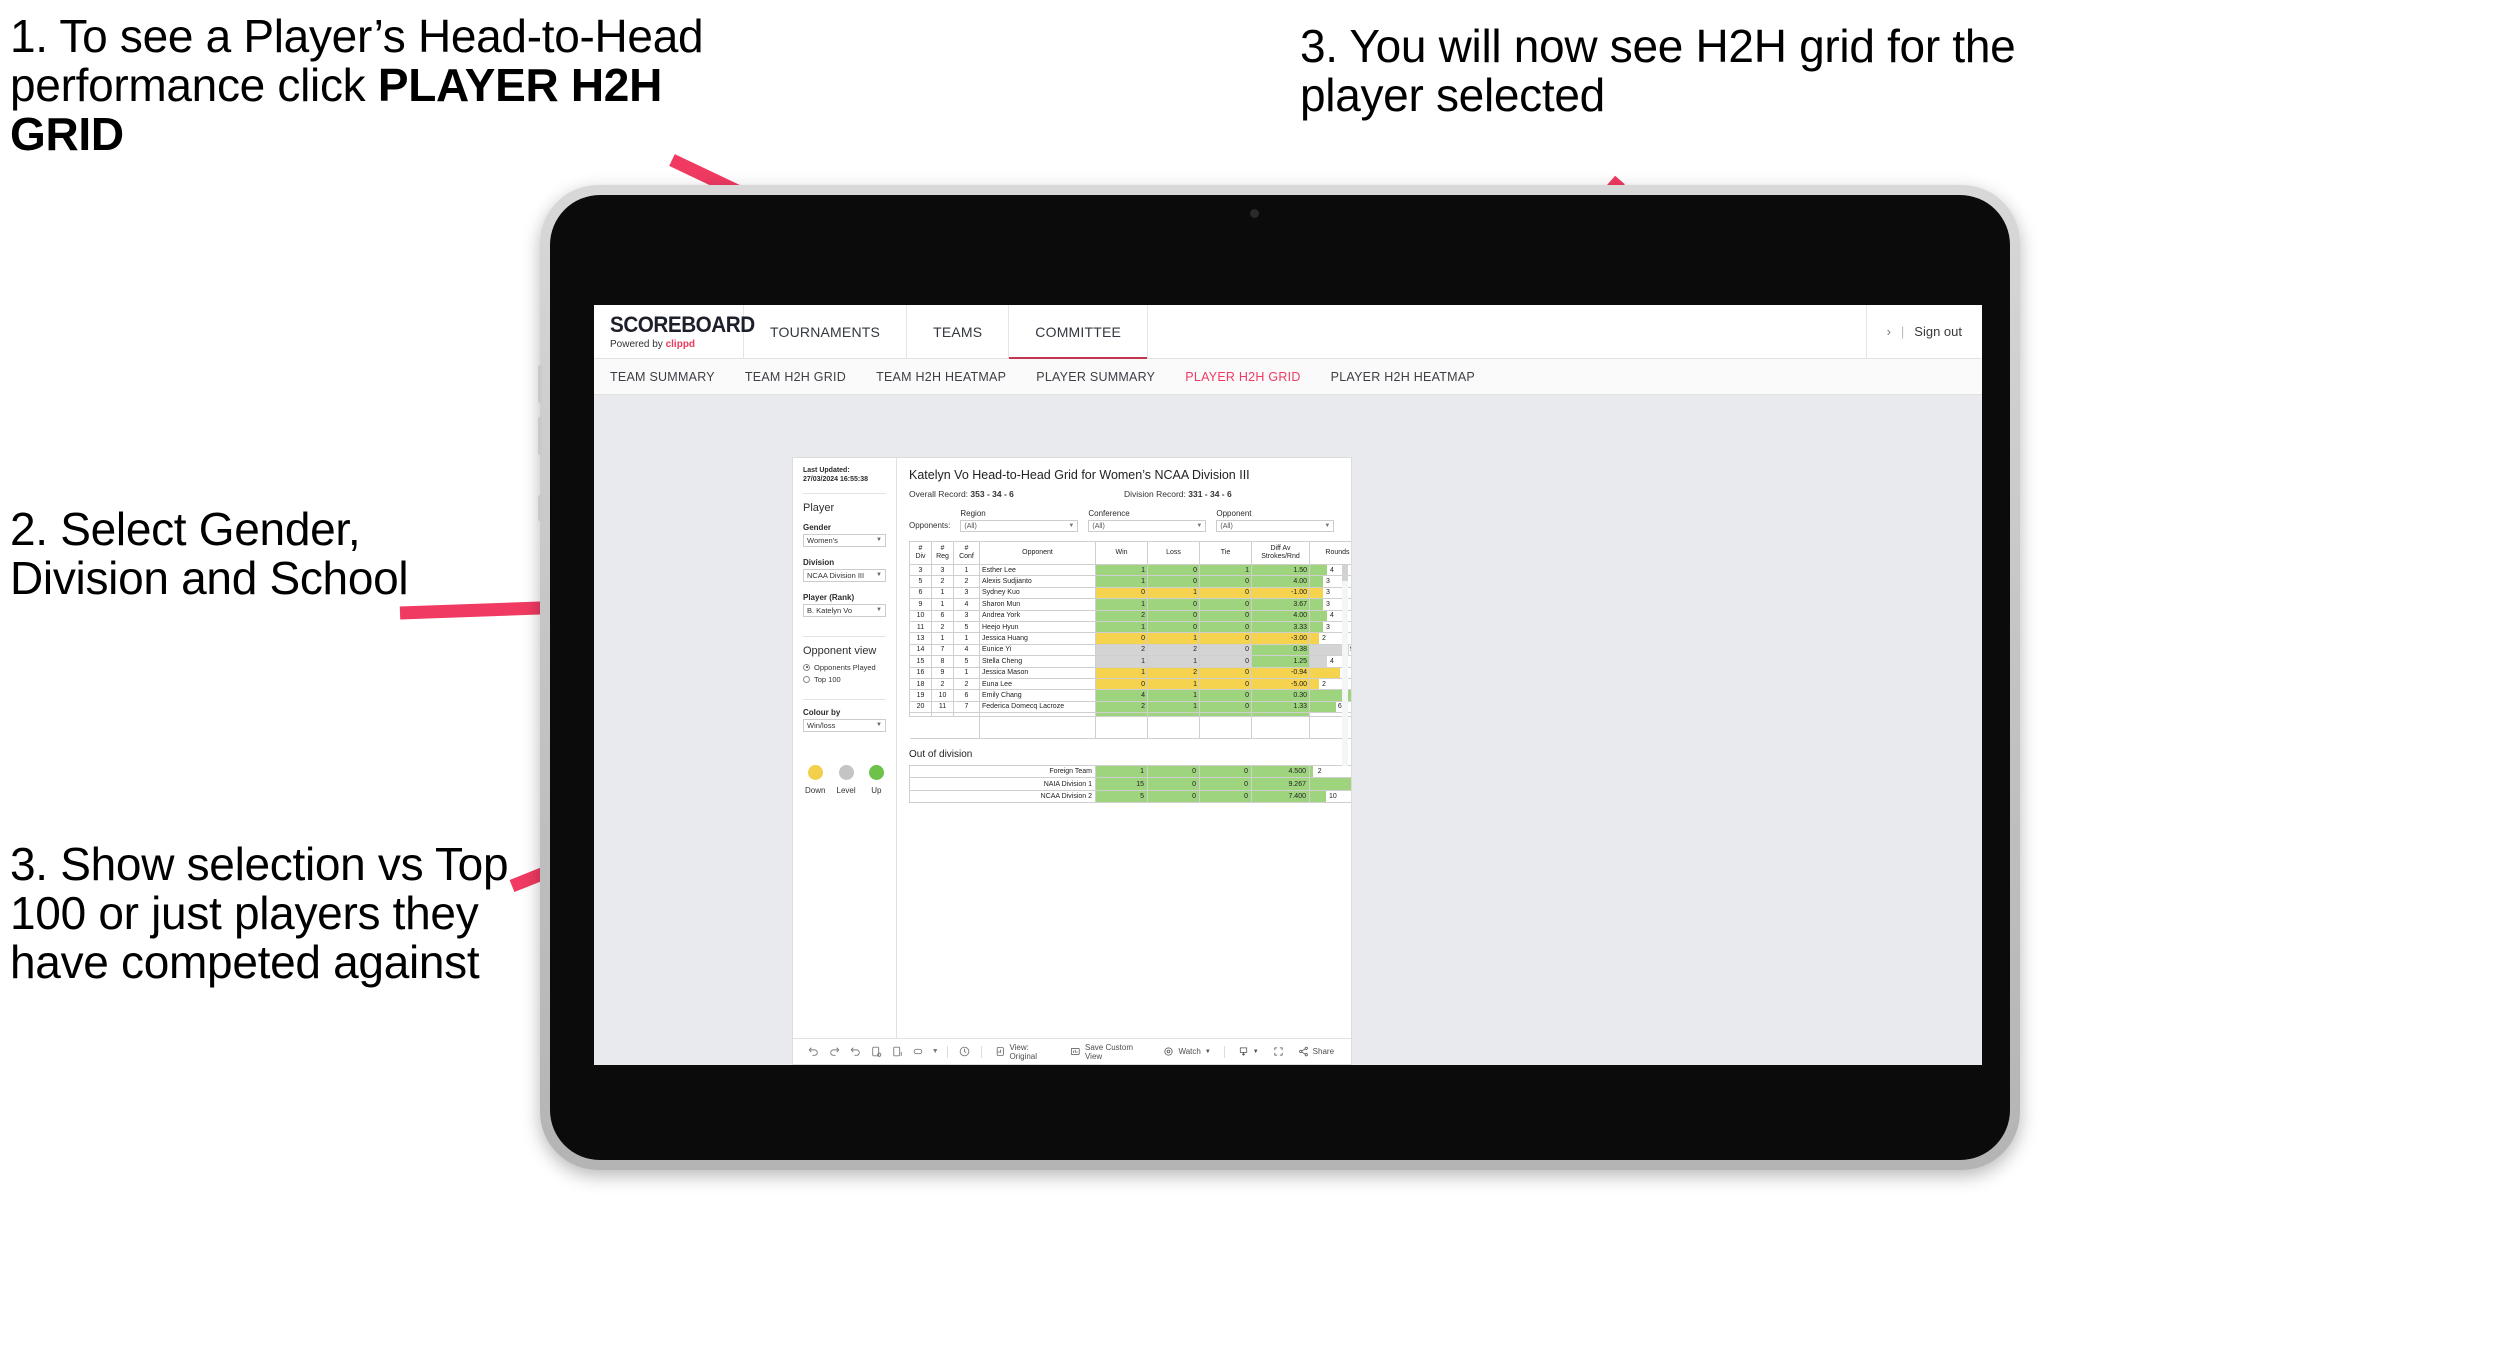 This screenshot has height=1352, width=2512. I want to click on save-custom-view-button: Save Custom View, so click(1109, 1052).